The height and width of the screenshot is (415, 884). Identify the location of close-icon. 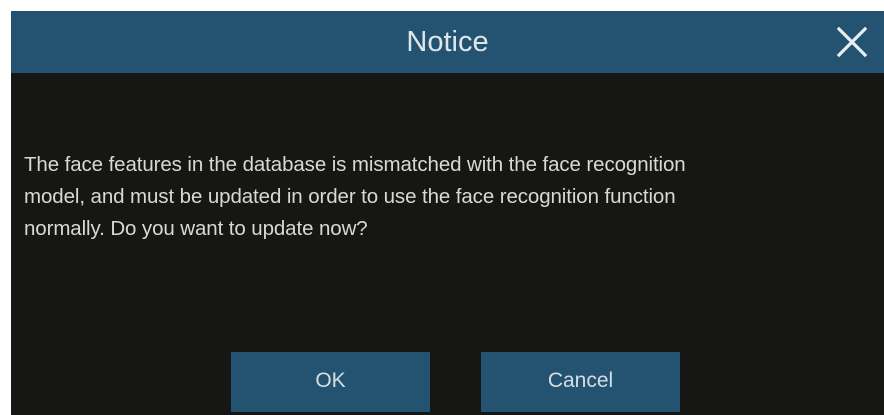
(852, 42).